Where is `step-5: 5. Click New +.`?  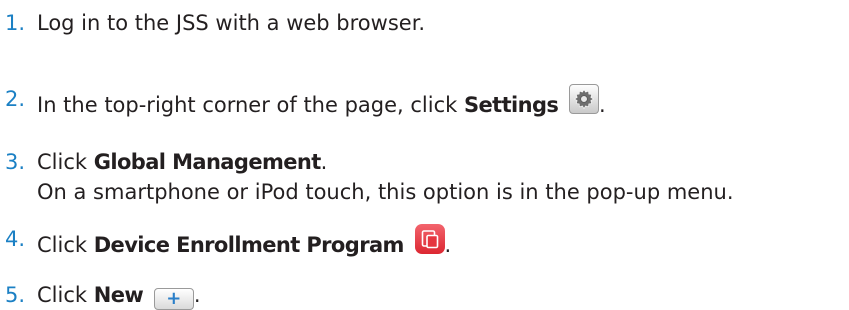 step-5: 5. Click New +. is located at coordinates (103, 295).